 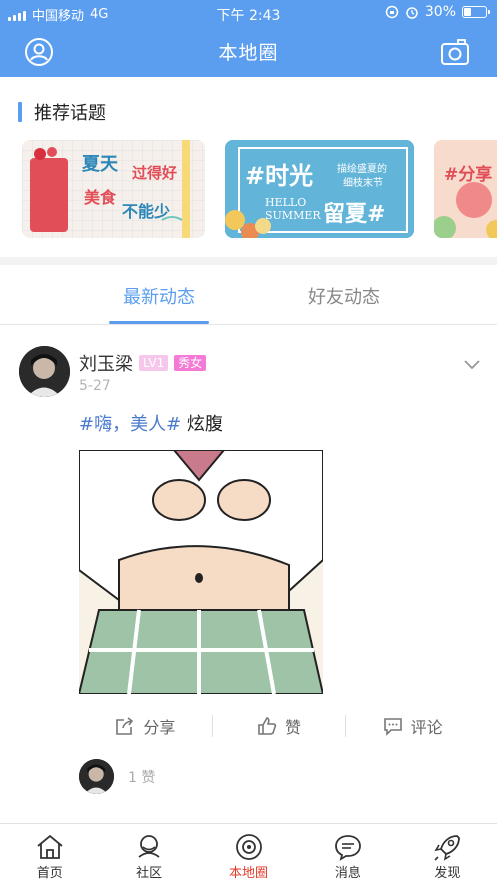 I want to click on topic-card-text: 不能少, so click(x=146, y=211).